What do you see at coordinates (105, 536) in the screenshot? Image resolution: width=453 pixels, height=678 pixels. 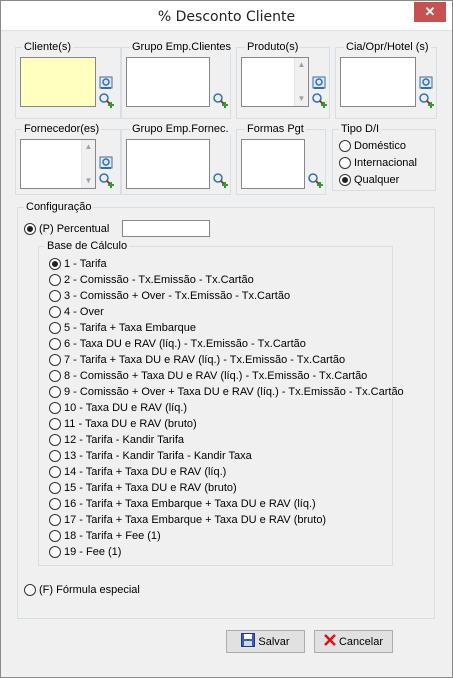 I see `radio-base-option: 18 - Tarifa + Fee (1)` at bounding box center [105, 536].